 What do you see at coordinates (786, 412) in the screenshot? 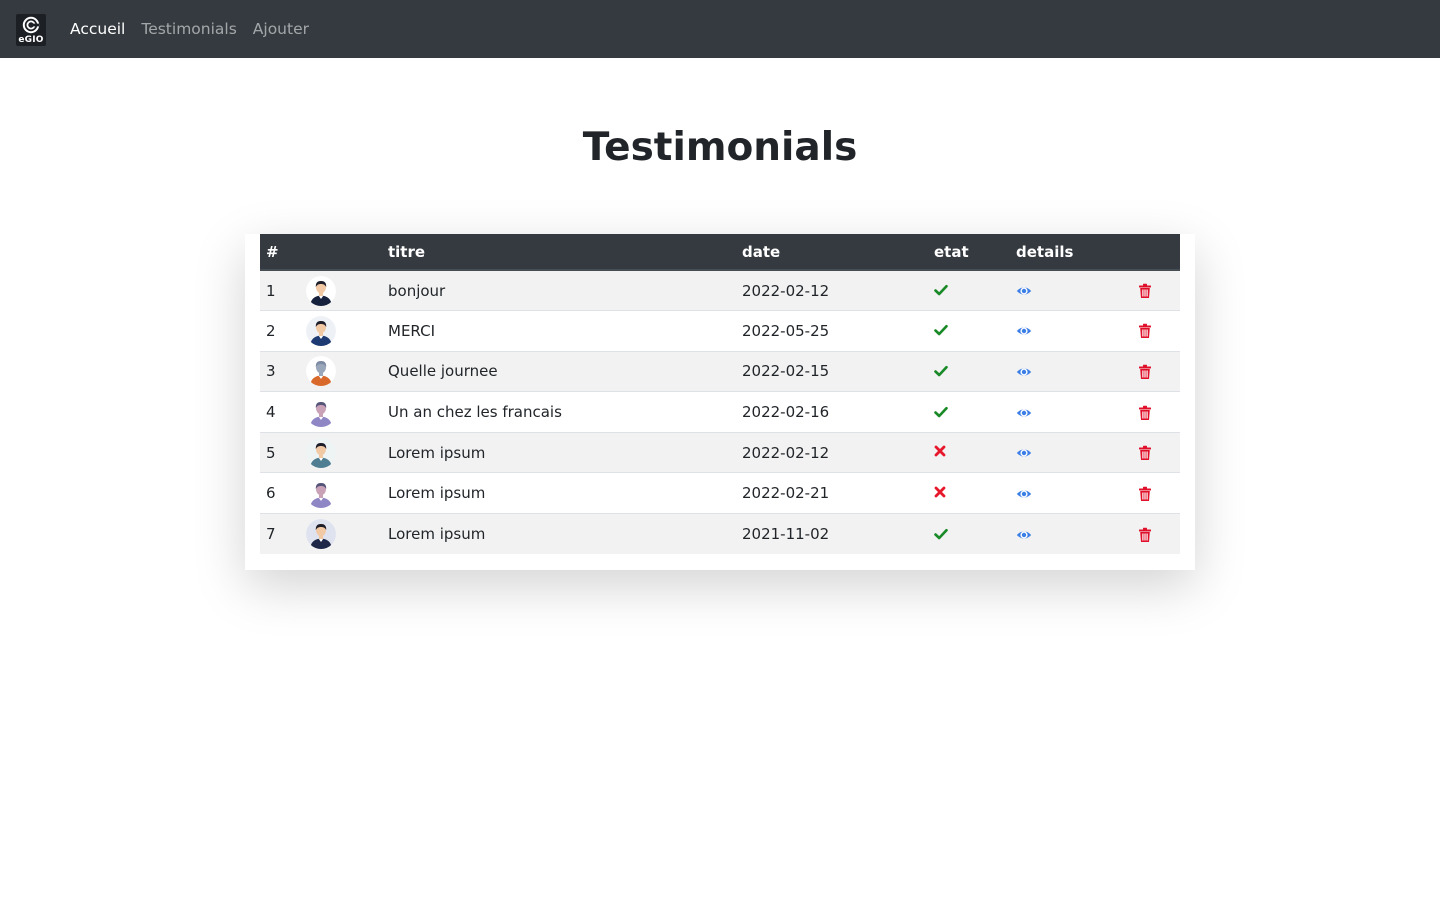
I see `row-date: 2022-02-16` at bounding box center [786, 412].